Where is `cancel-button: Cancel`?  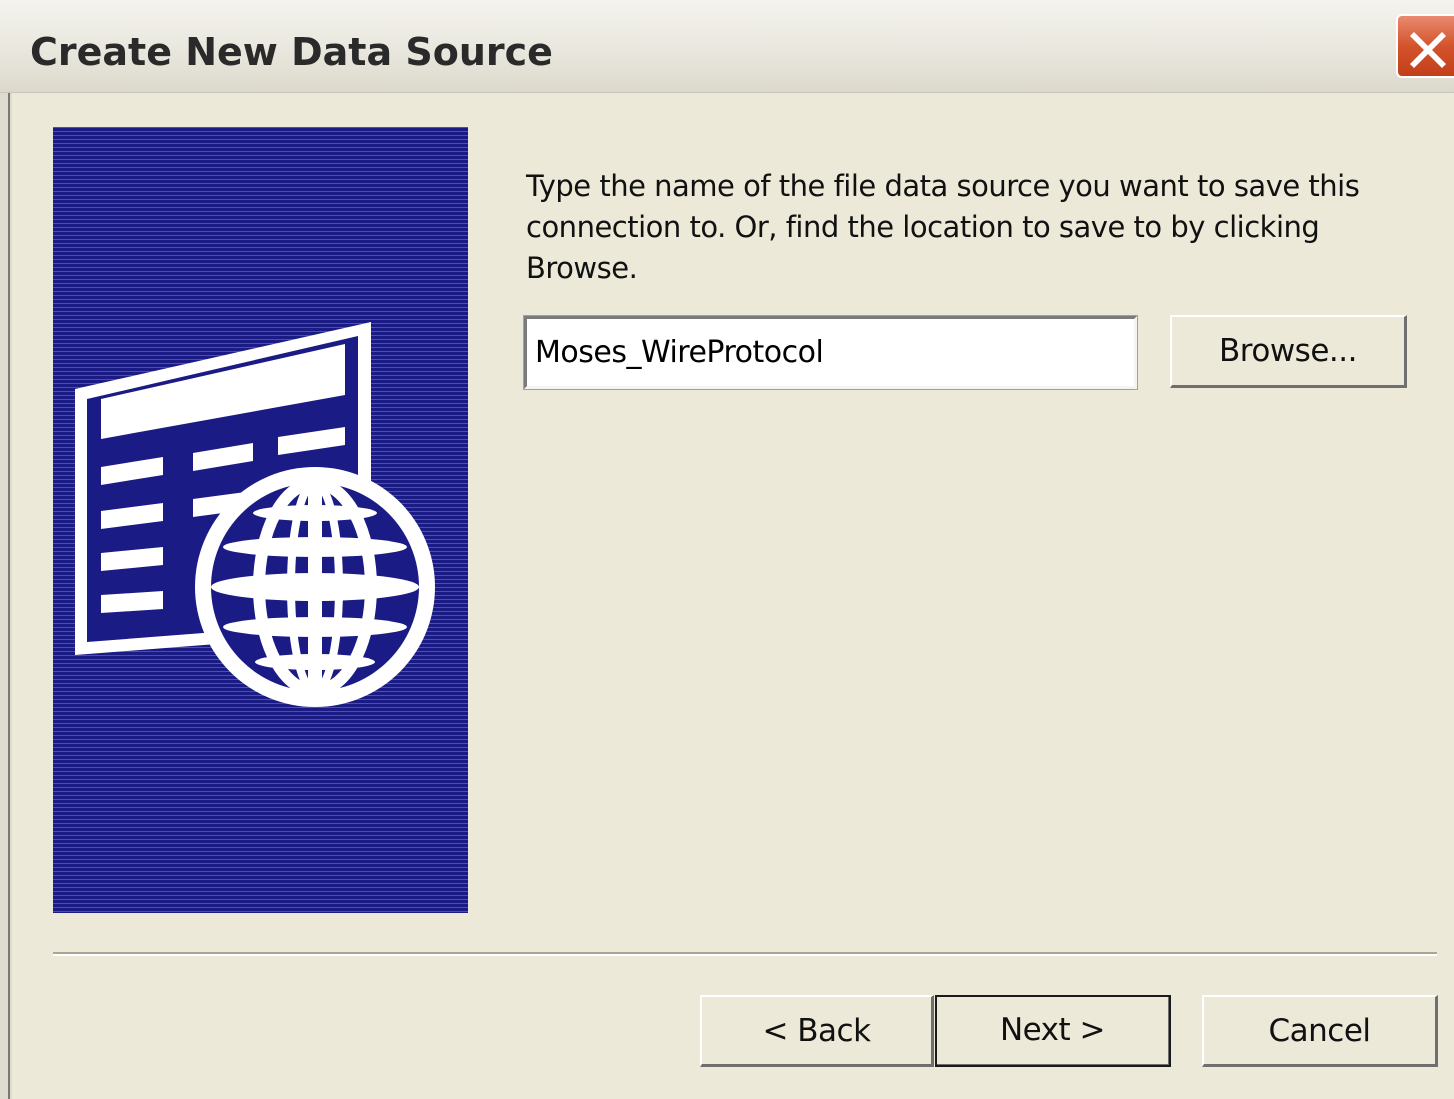 cancel-button: Cancel is located at coordinates (1320, 1031).